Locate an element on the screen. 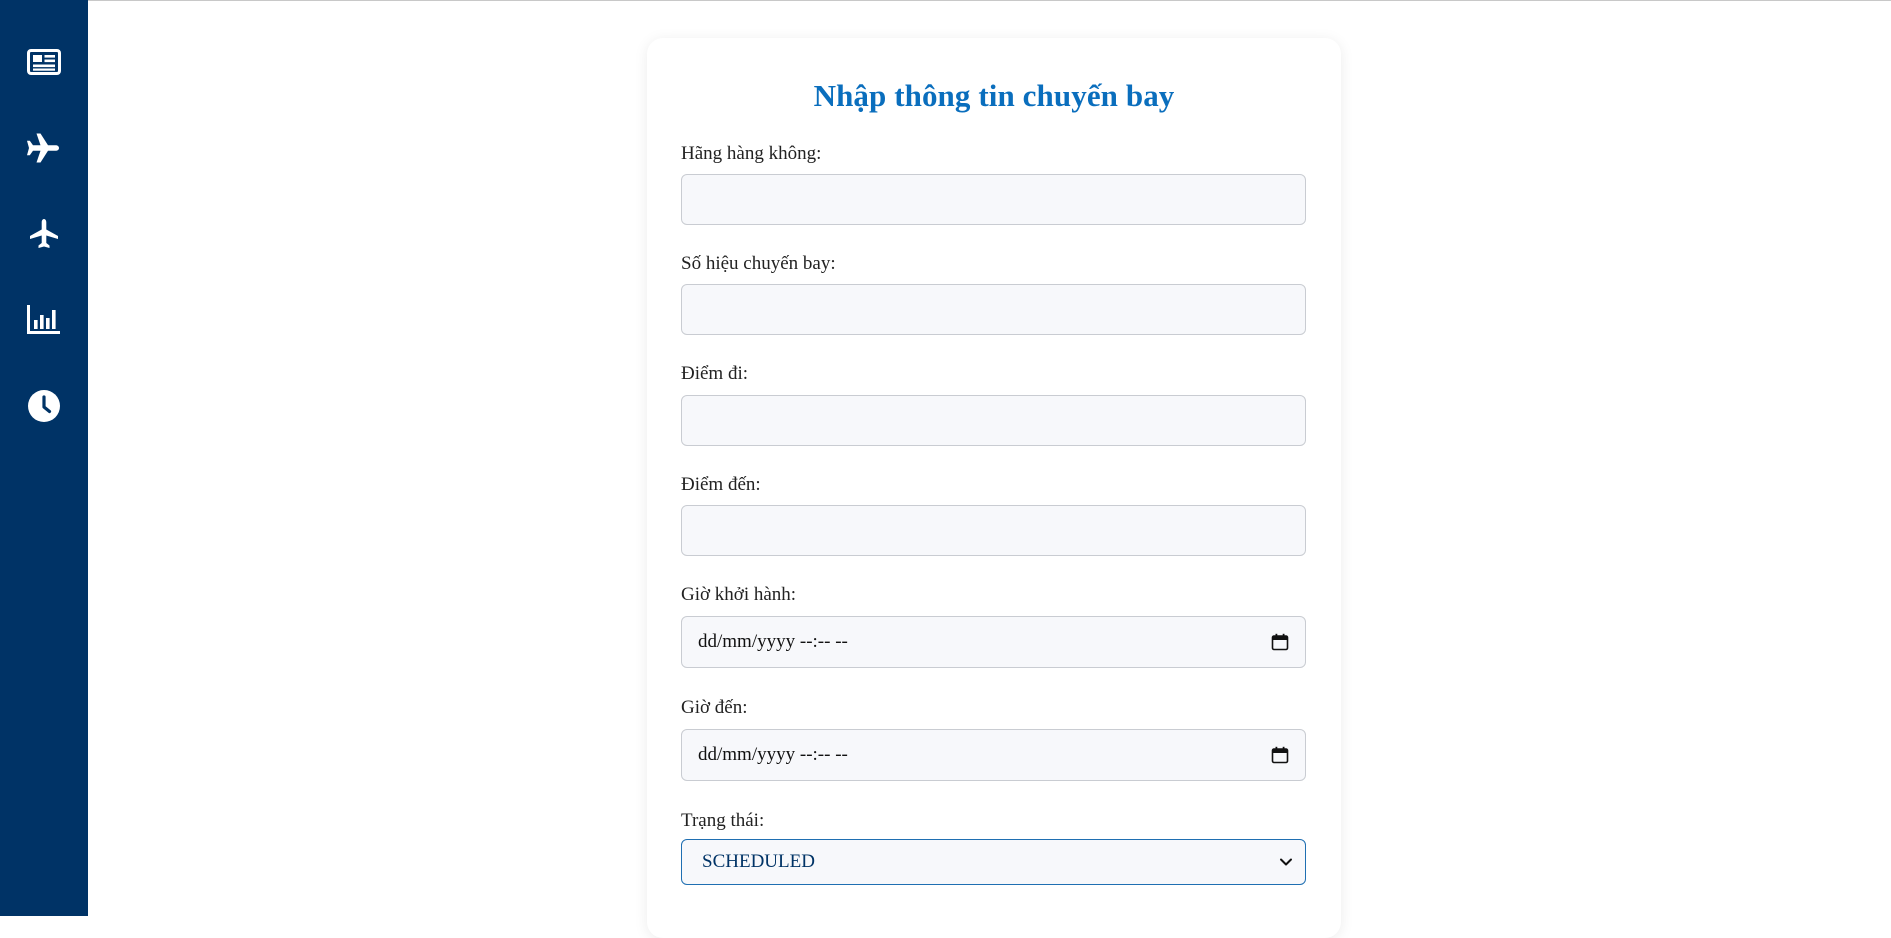  flight-number-input is located at coordinates (993, 309).